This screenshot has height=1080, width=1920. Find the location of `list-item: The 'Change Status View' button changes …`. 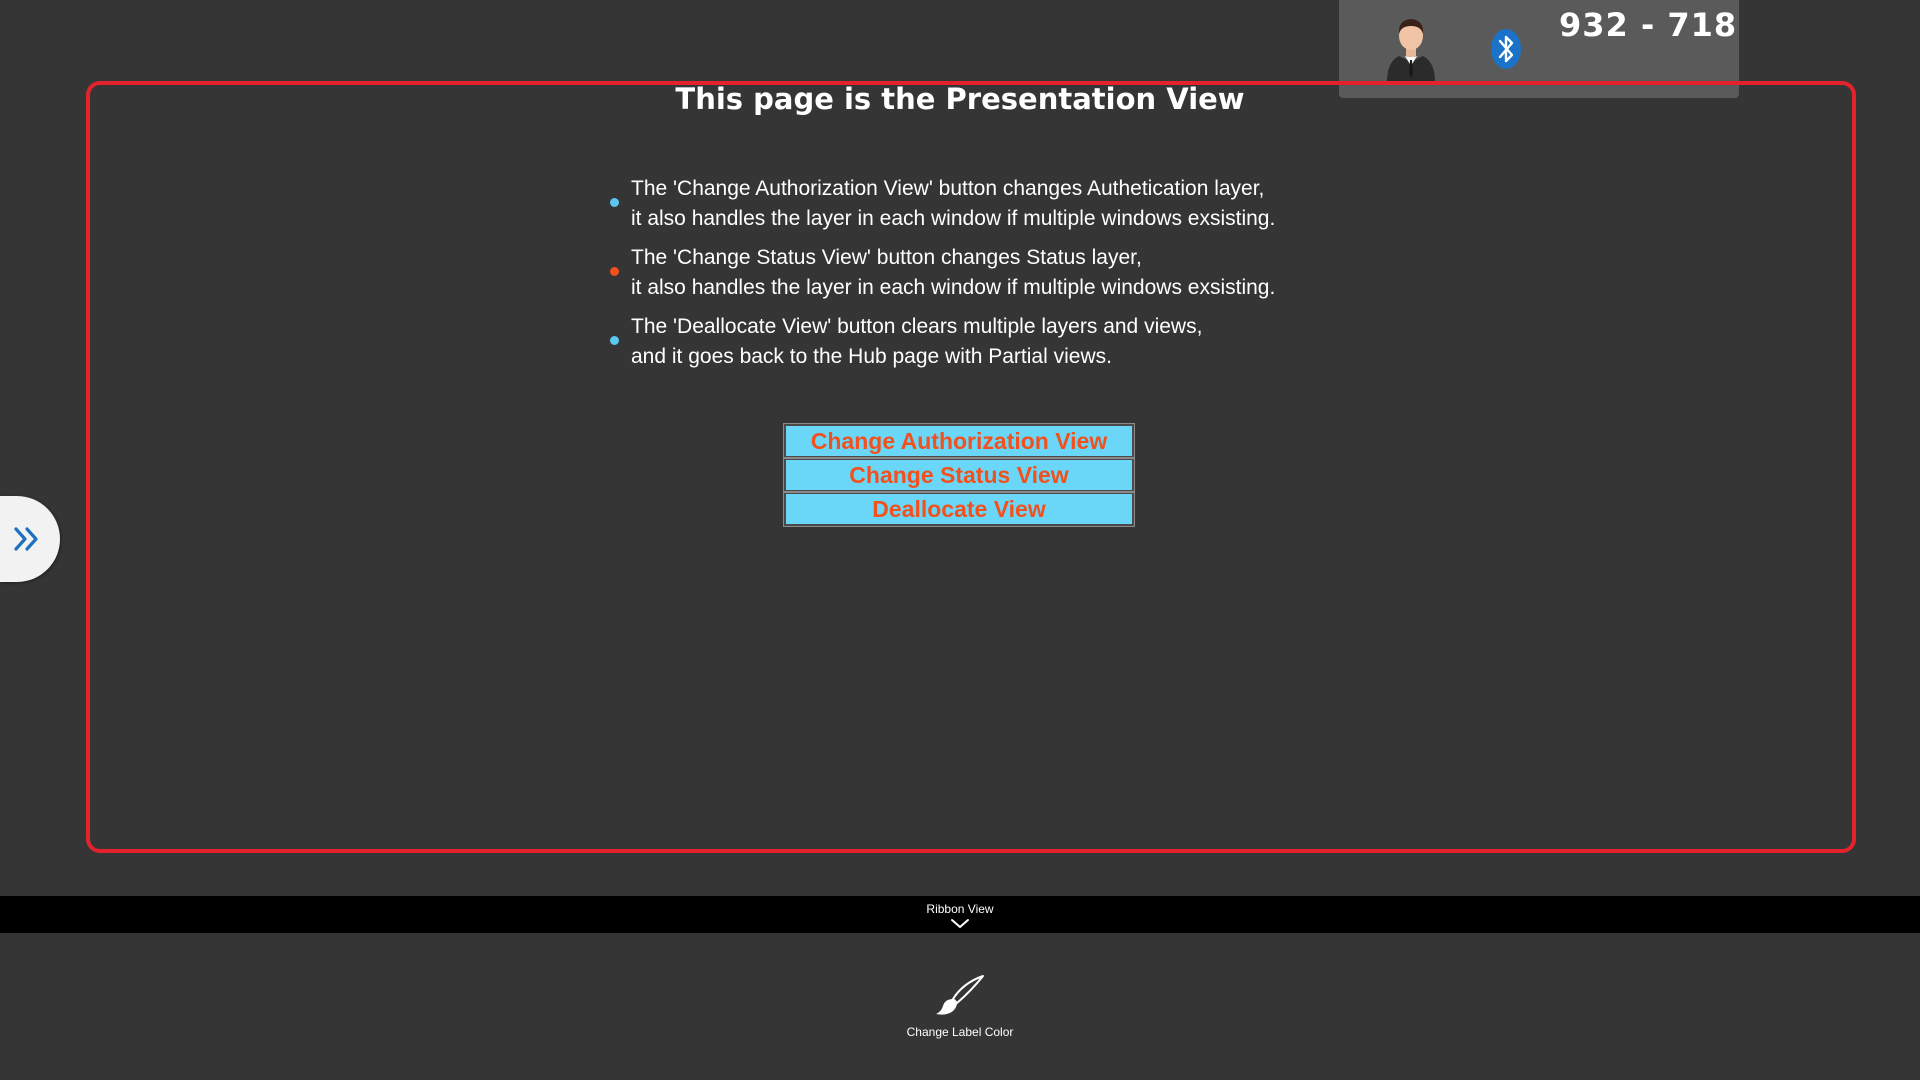

list-item: The 'Change Status View' button changes … is located at coordinates (968, 273).